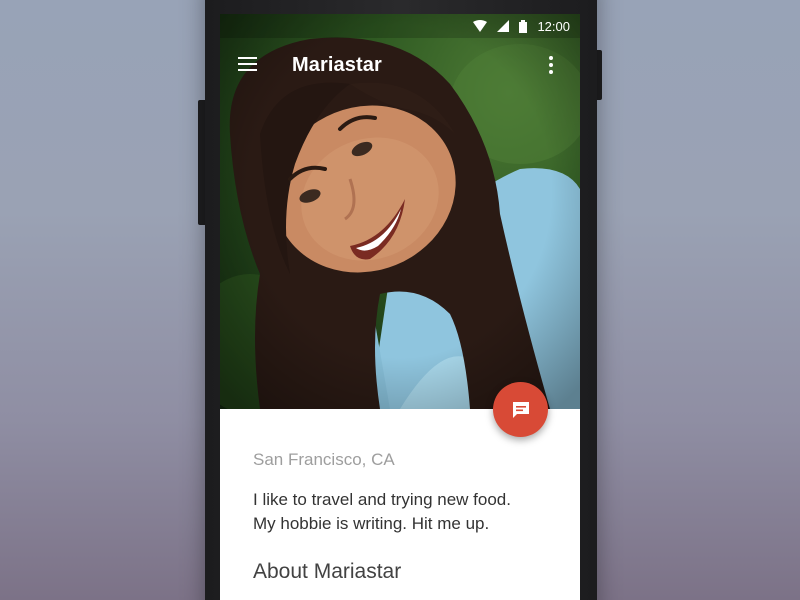  Describe the element at coordinates (324, 459) in the screenshot. I see `profile-location: San Francisco, CA` at that location.